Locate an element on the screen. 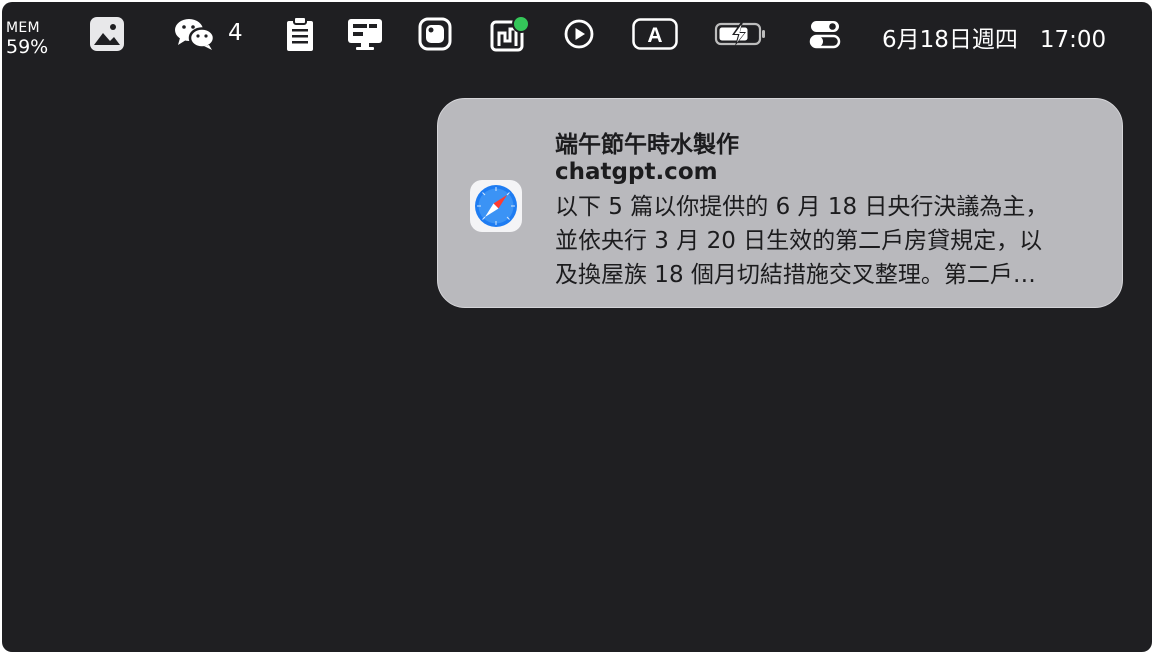 The height and width of the screenshot is (654, 1154). clipboard-icon is located at coordinates (300, 34).